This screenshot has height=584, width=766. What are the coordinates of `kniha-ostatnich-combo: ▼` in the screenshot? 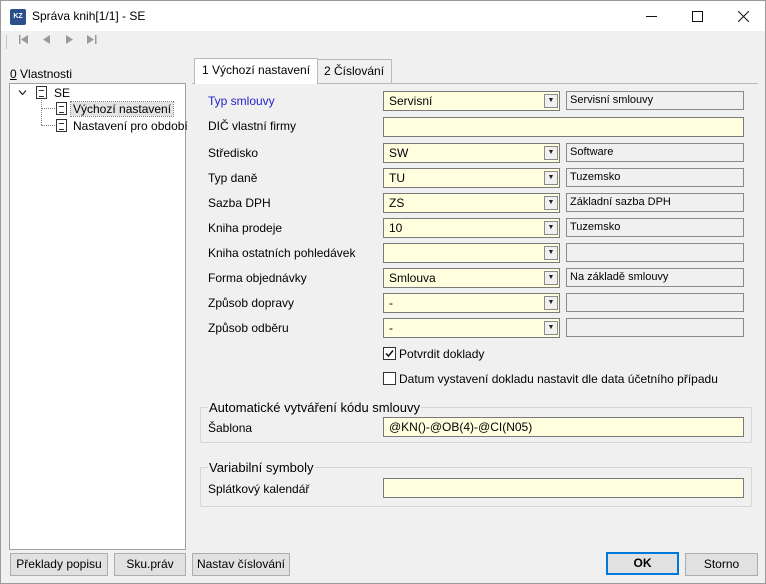 It's located at (471, 253).